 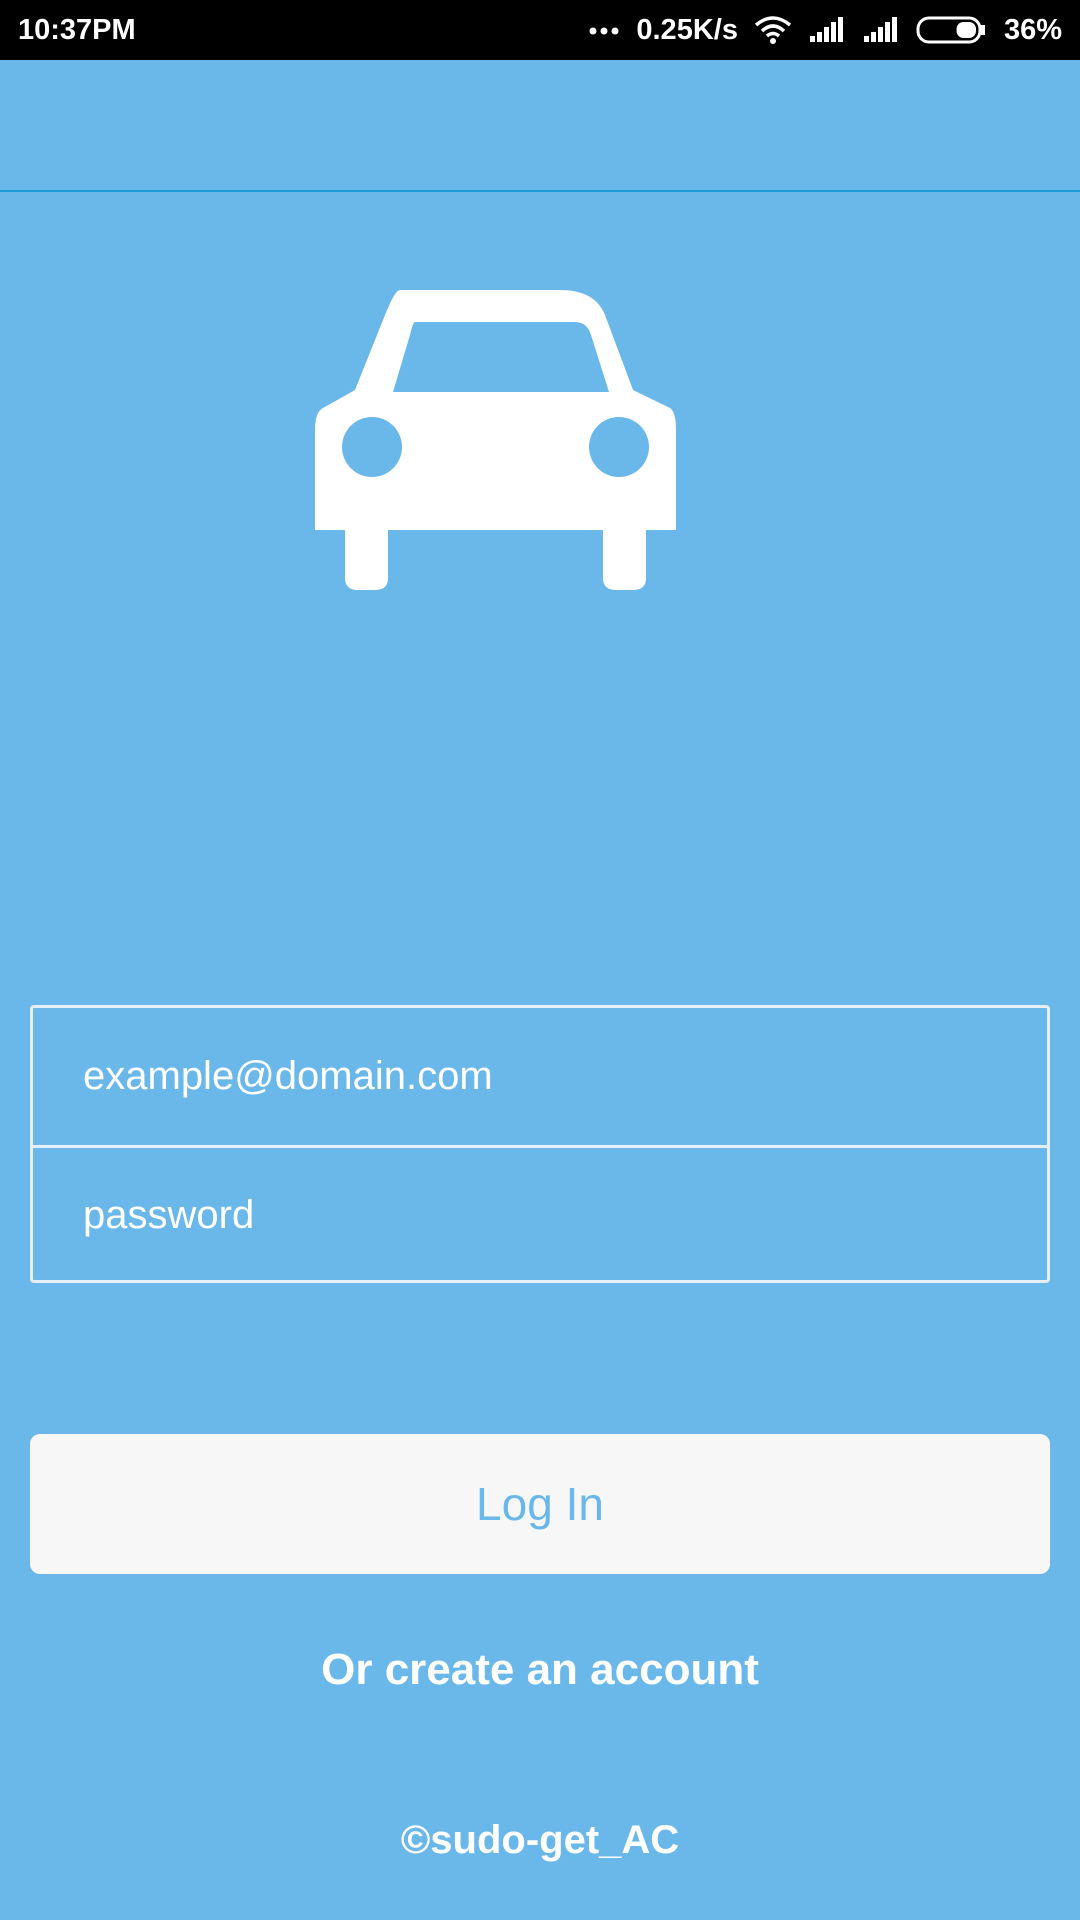 What do you see at coordinates (687, 29) in the screenshot?
I see `network-speed: 0.25K/s` at bounding box center [687, 29].